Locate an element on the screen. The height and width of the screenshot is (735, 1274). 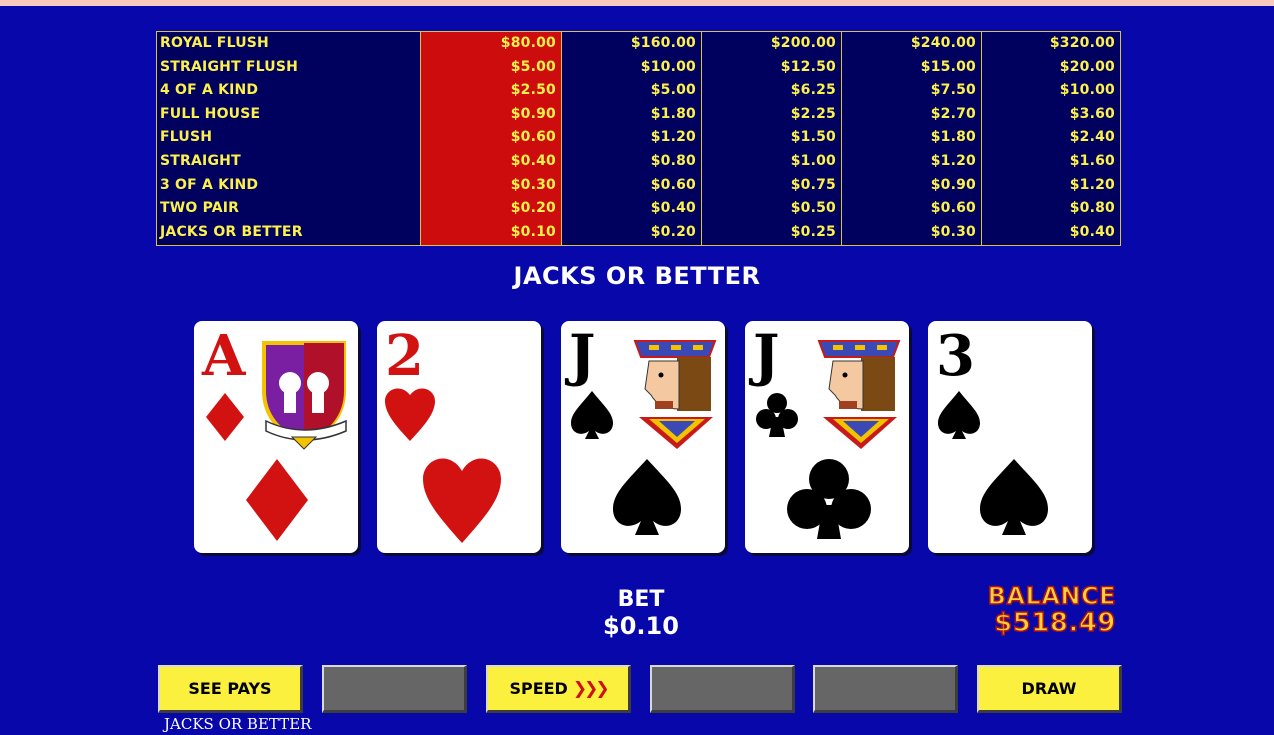
card-5: 3 is located at coordinates (1010, 437).